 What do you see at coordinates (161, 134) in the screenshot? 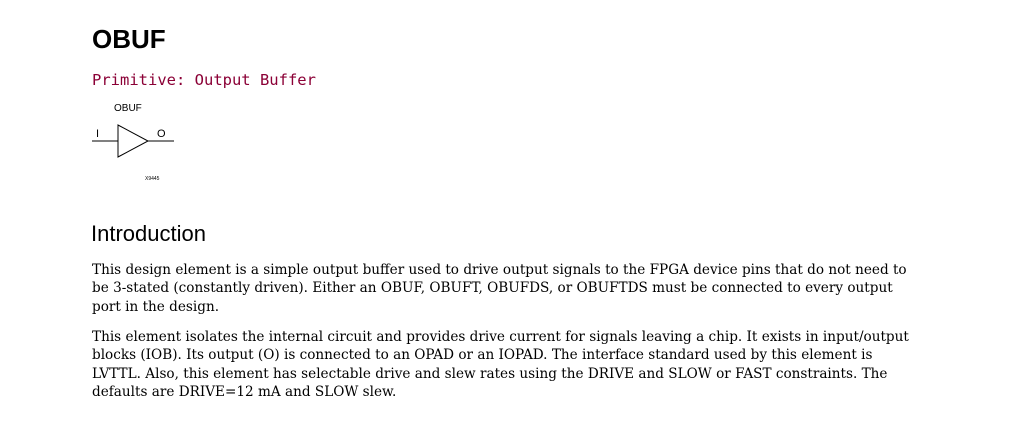
I see `output-pin-label: O` at bounding box center [161, 134].